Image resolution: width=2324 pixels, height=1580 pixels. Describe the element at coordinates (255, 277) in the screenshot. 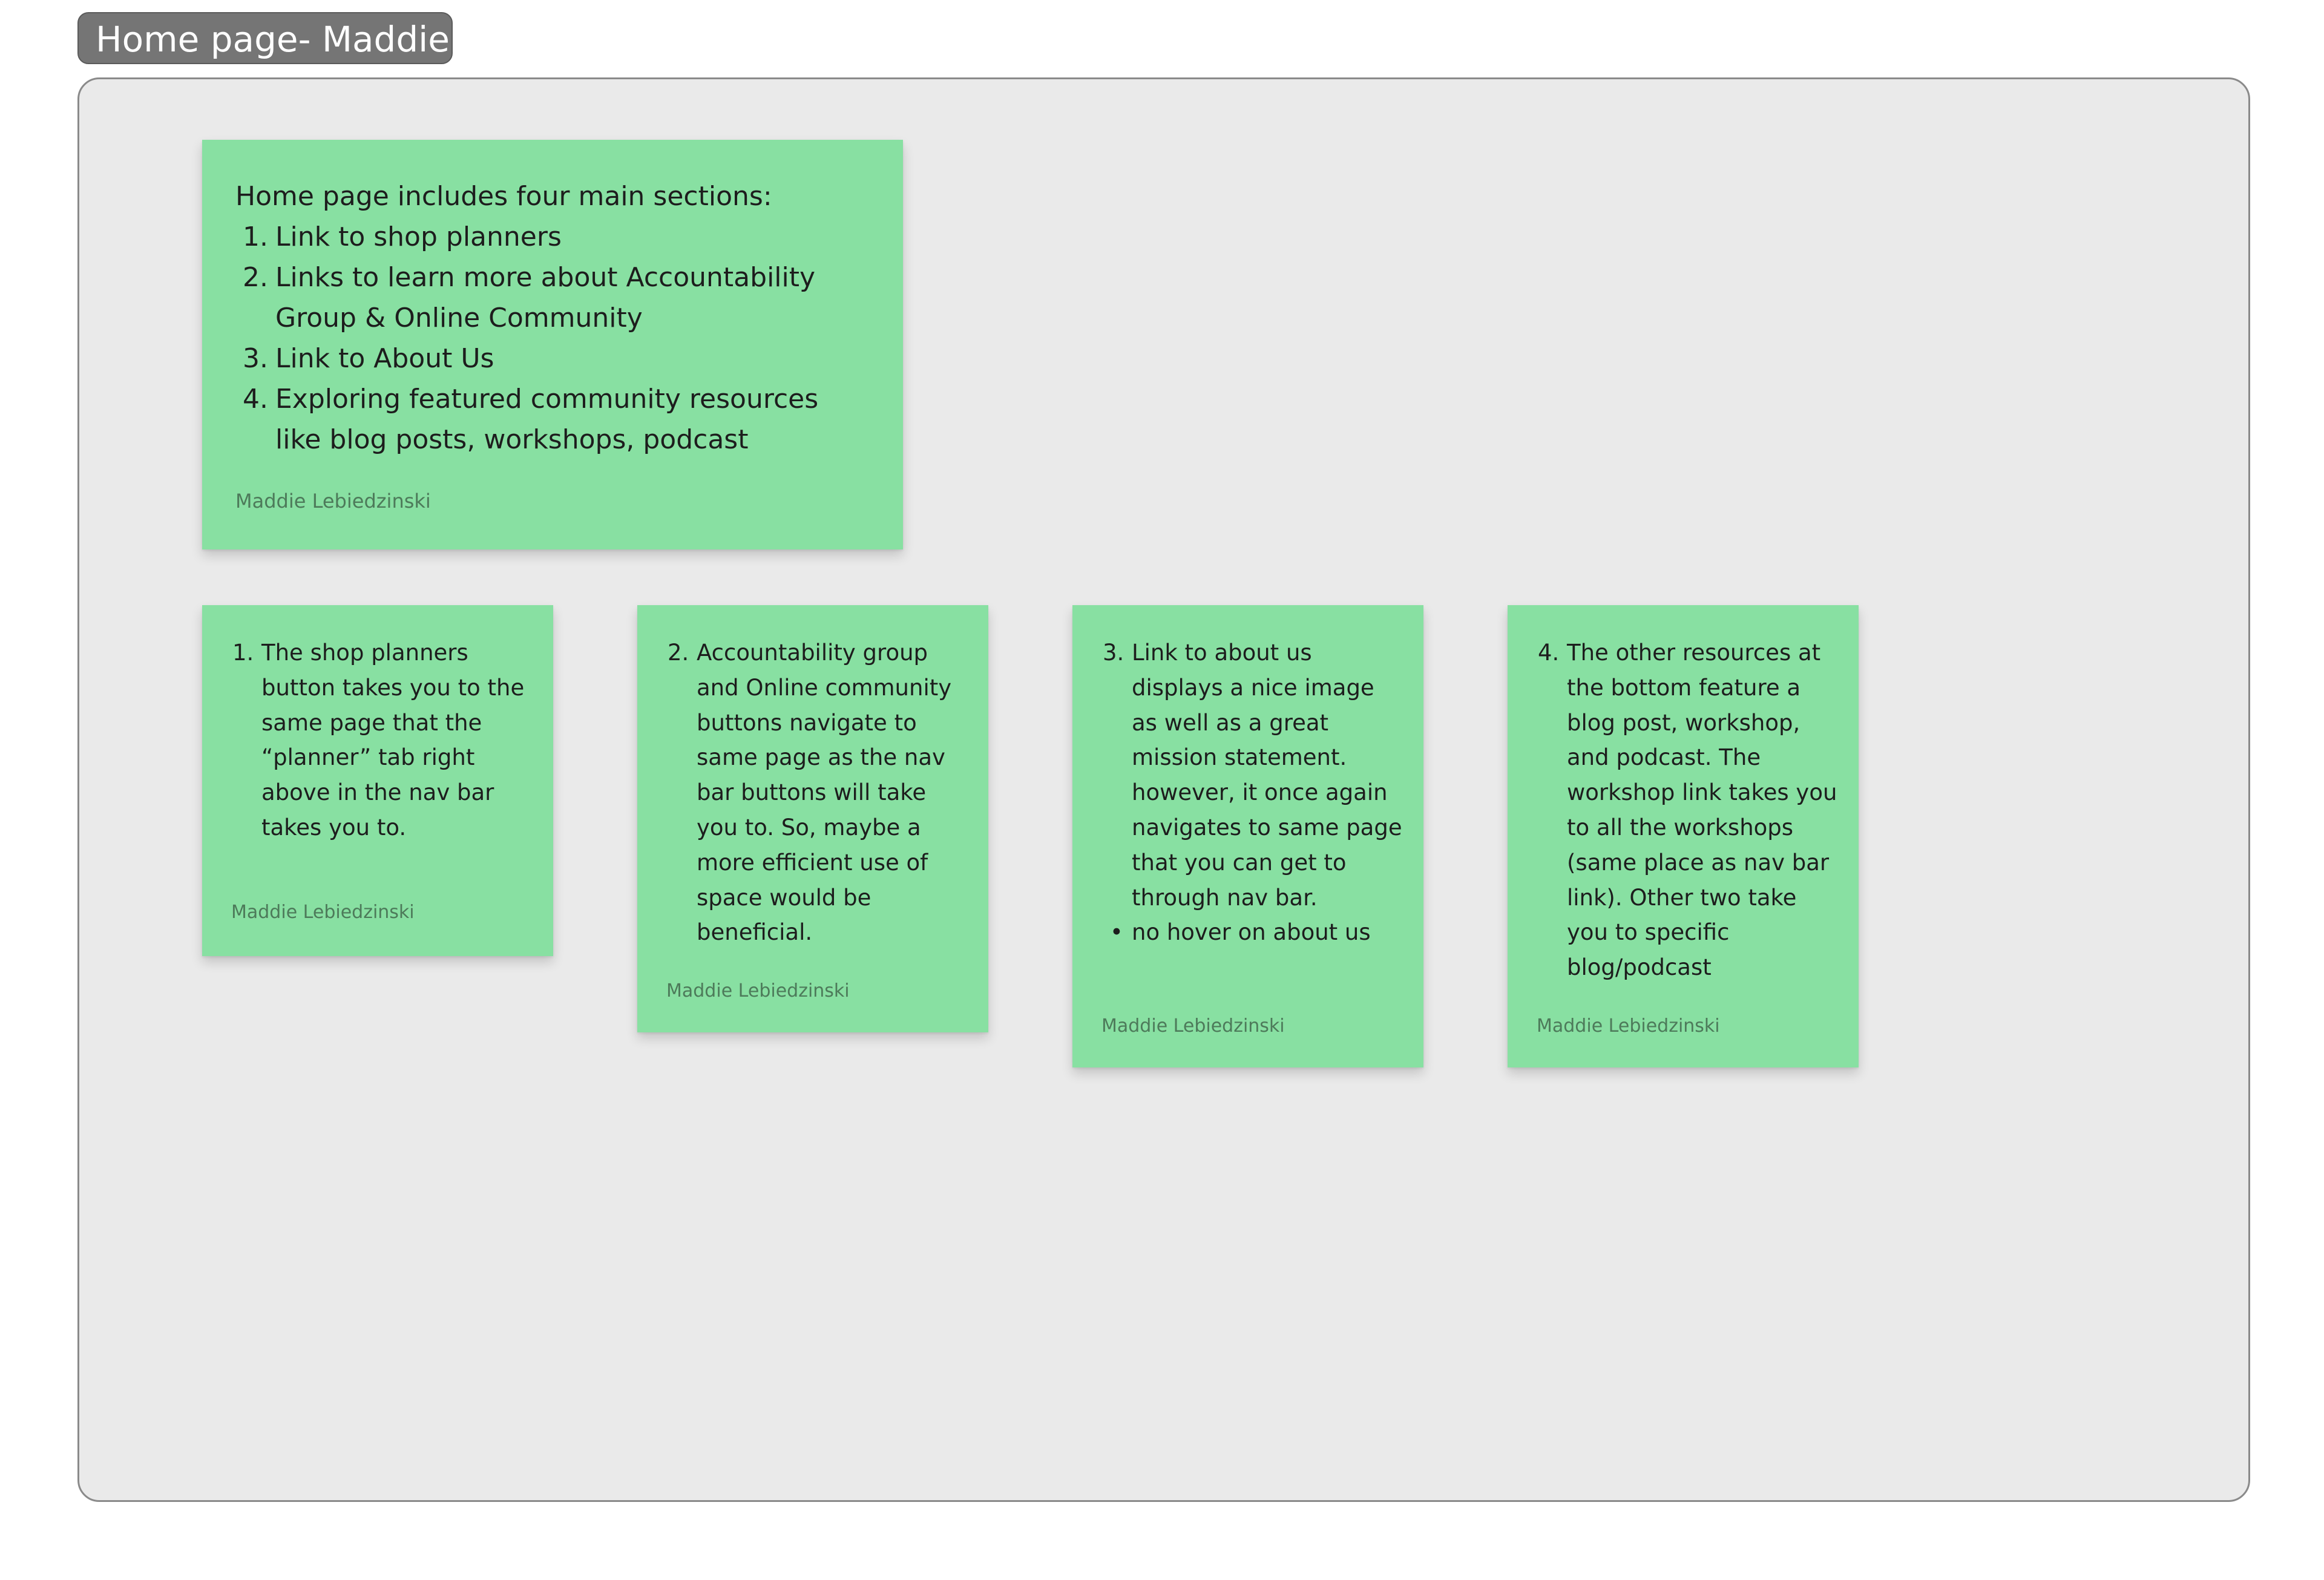

I see `list-item-number: 2.` at that location.